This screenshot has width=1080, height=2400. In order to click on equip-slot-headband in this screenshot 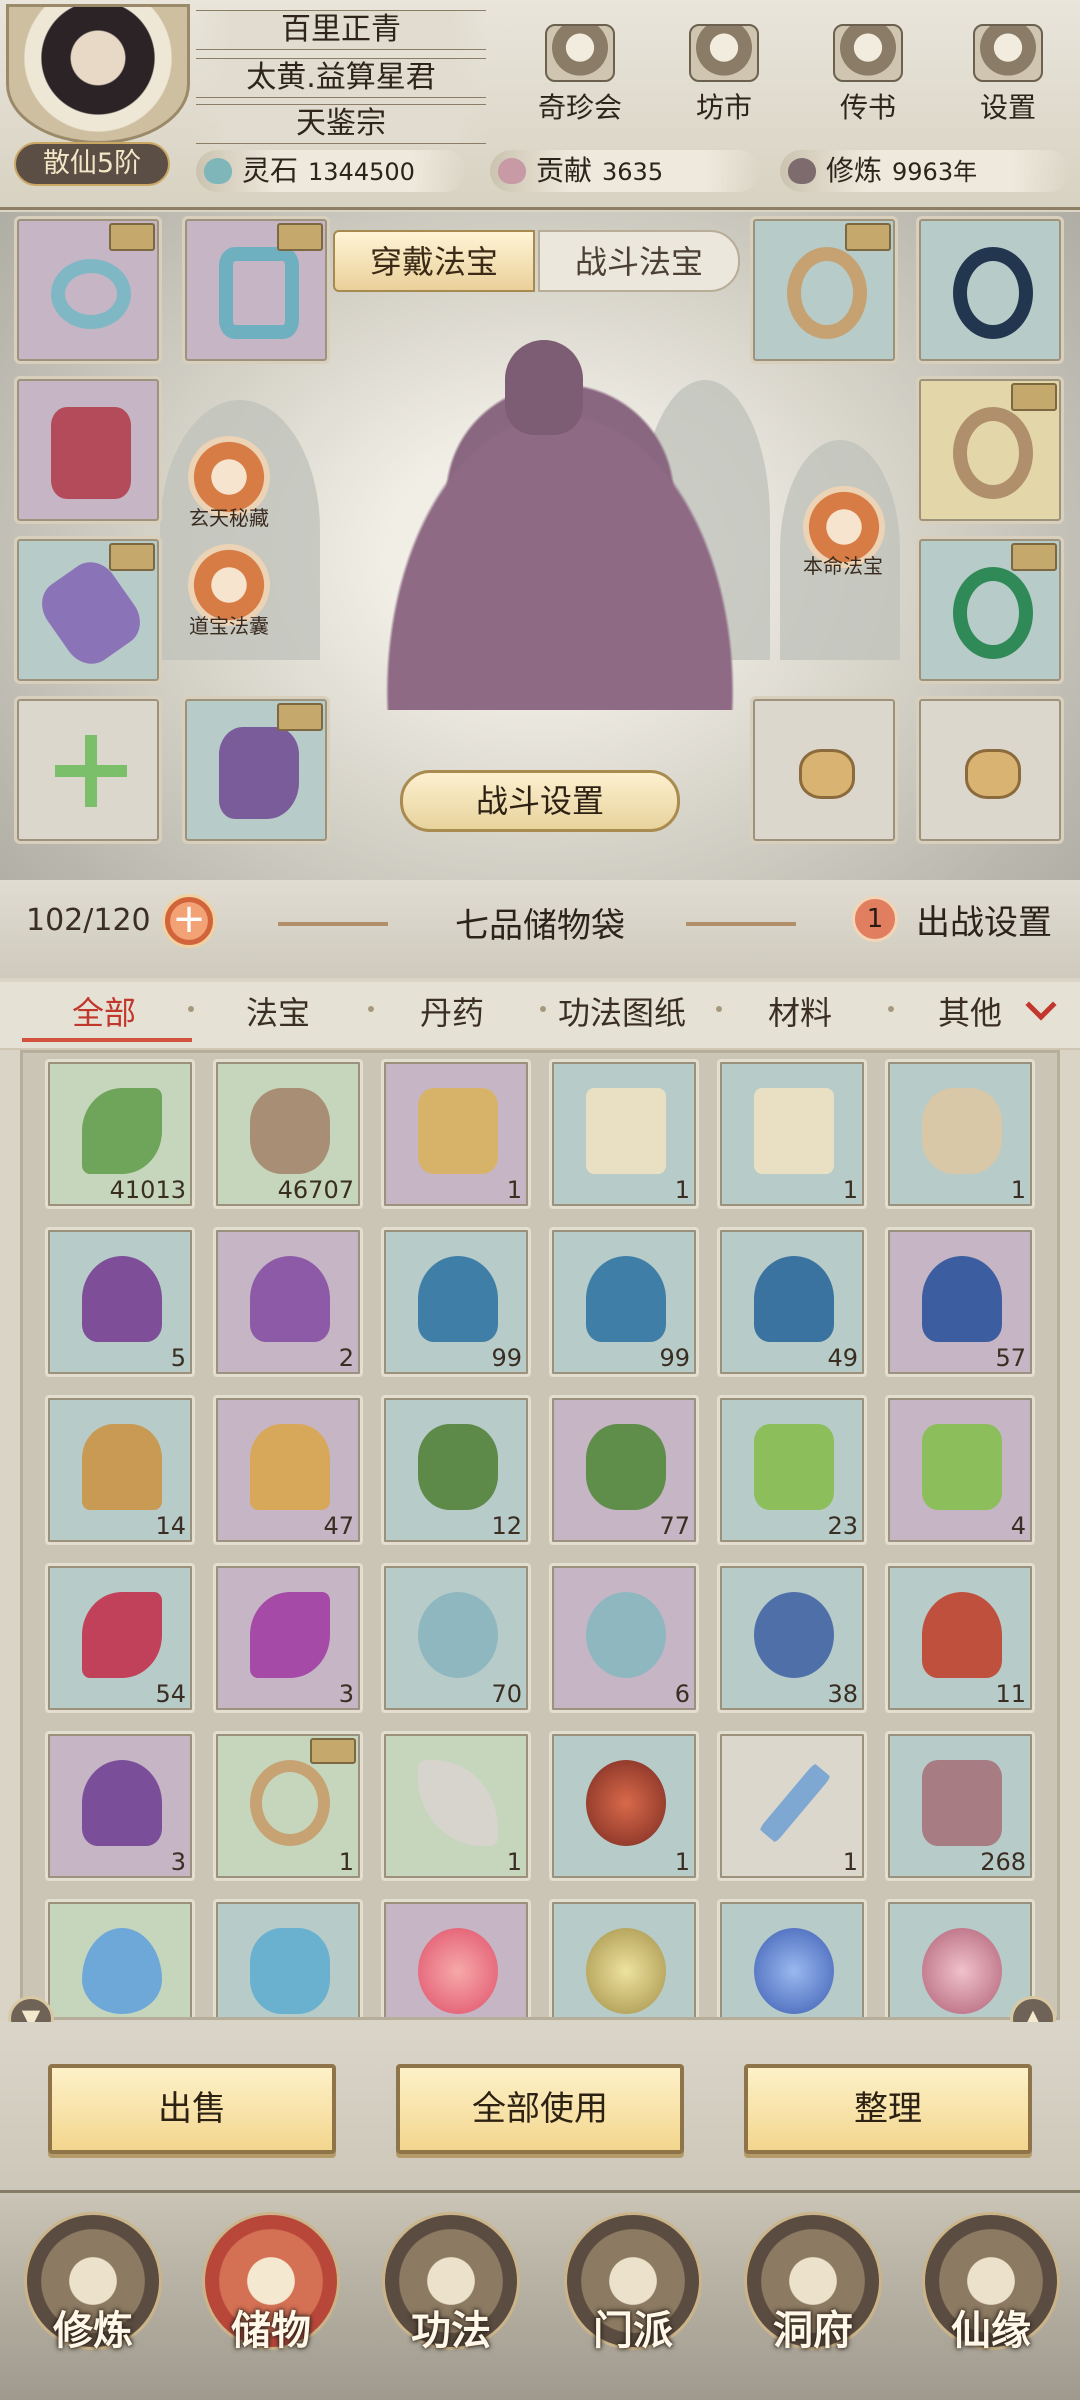, I will do `click(88, 290)`.